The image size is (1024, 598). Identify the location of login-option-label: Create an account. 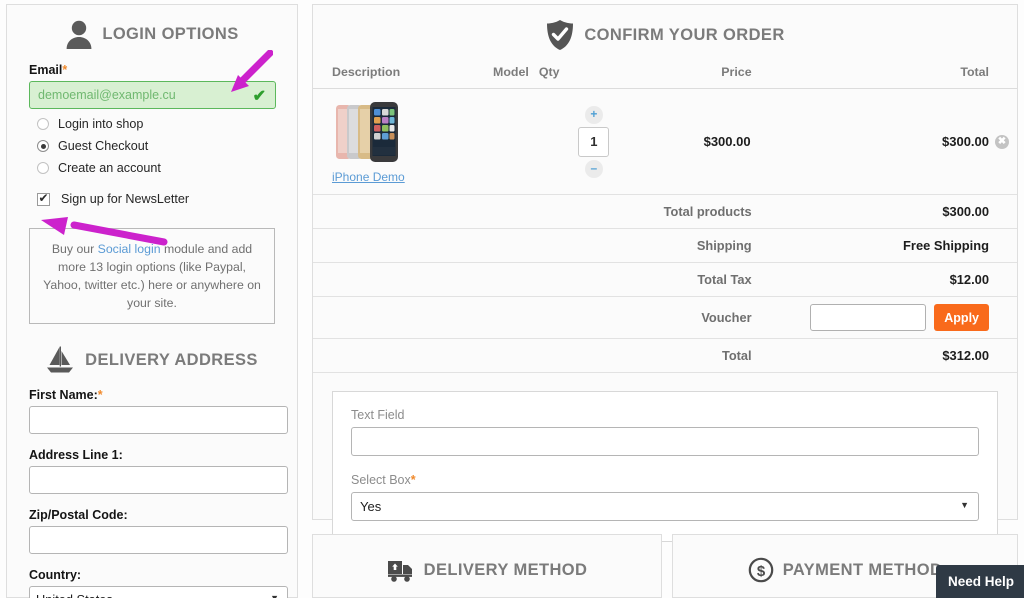
(109, 168).